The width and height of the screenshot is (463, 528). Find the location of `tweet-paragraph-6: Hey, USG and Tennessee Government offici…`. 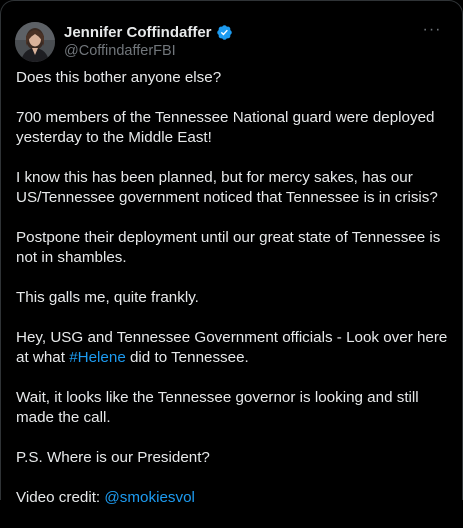

tweet-paragraph-6: Hey, USG and Tennessee Government offici… is located at coordinates (232, 348).